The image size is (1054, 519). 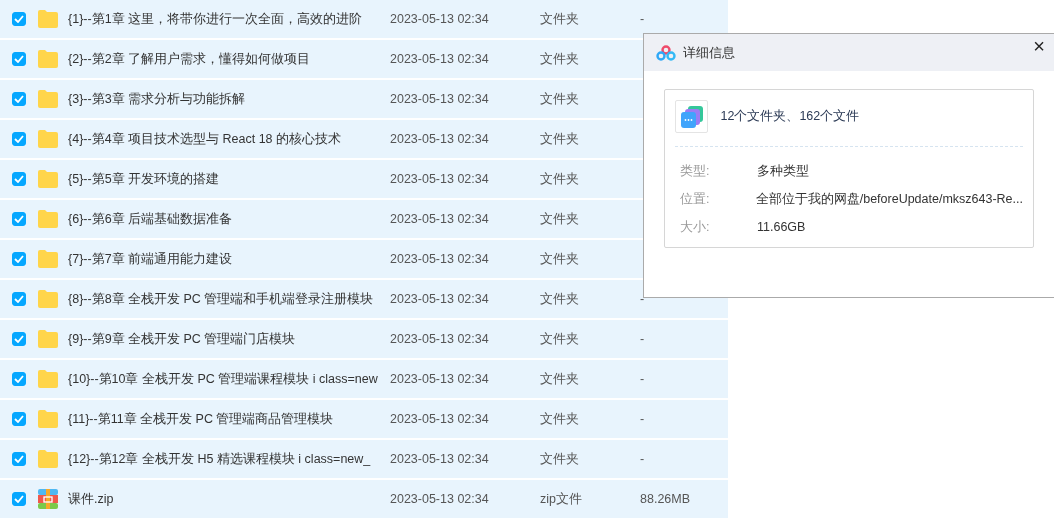 What do you see at coordinates (229, 139) in the screenshot?
I see `file-name: {4}--第4章 项目技术选型与 React 18 的核心技术` at bounding box center [229, 139].